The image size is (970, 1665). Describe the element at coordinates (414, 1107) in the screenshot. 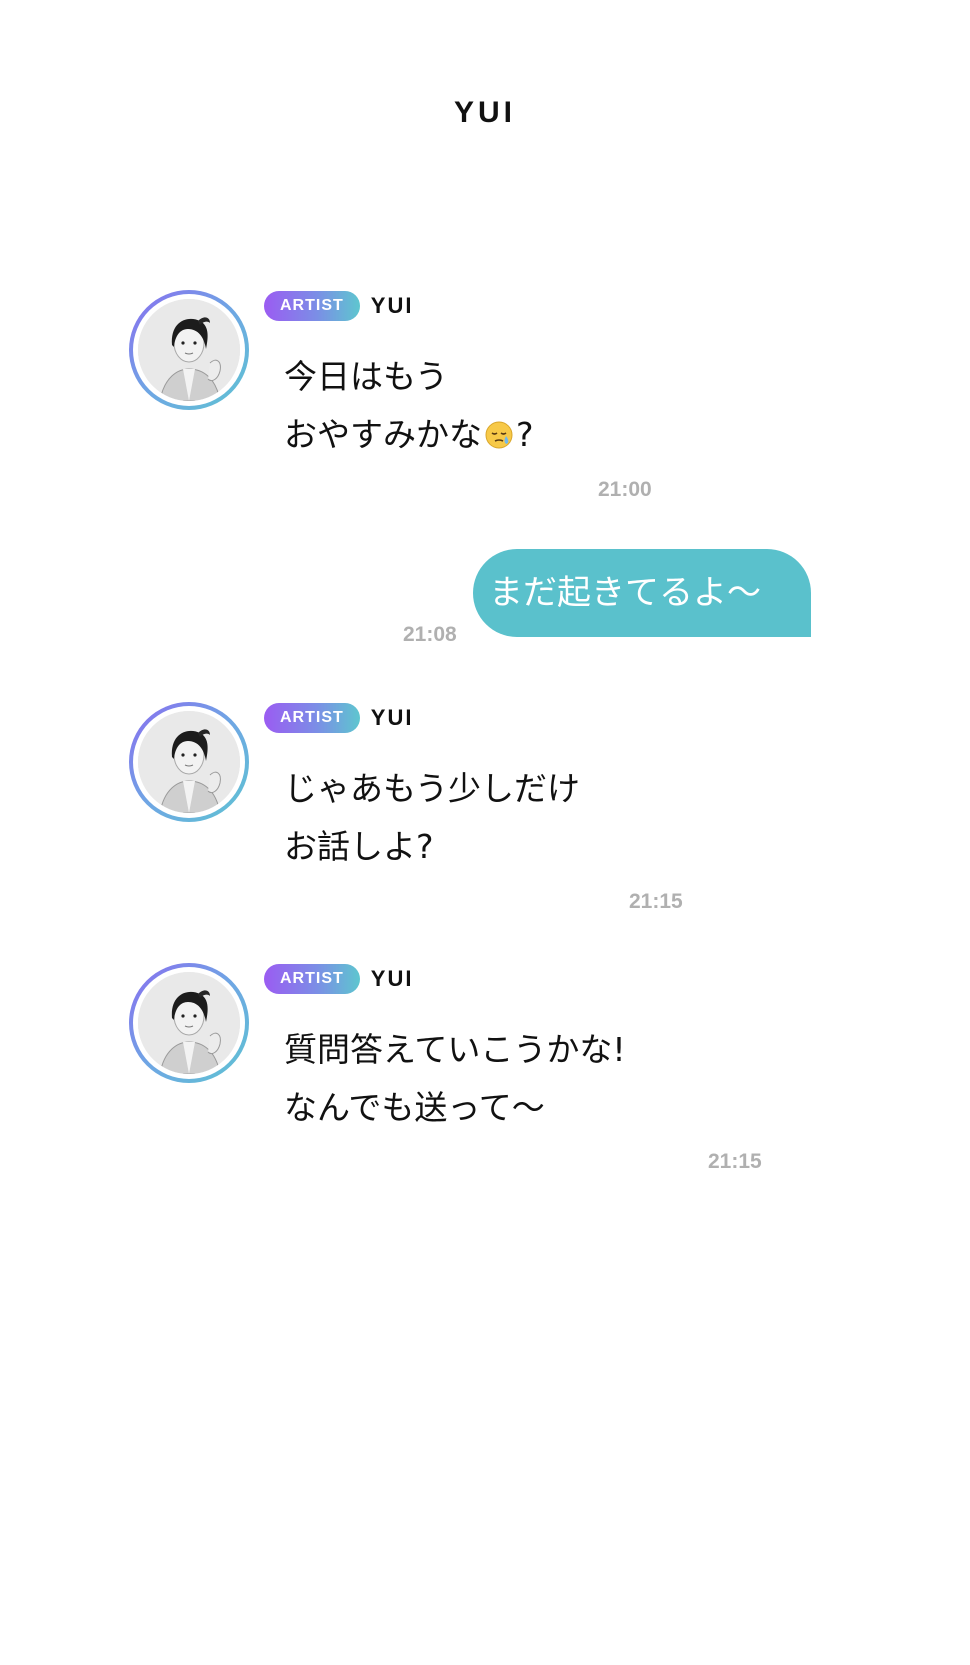

I see `message-line: なんでも送って〜` at that location.